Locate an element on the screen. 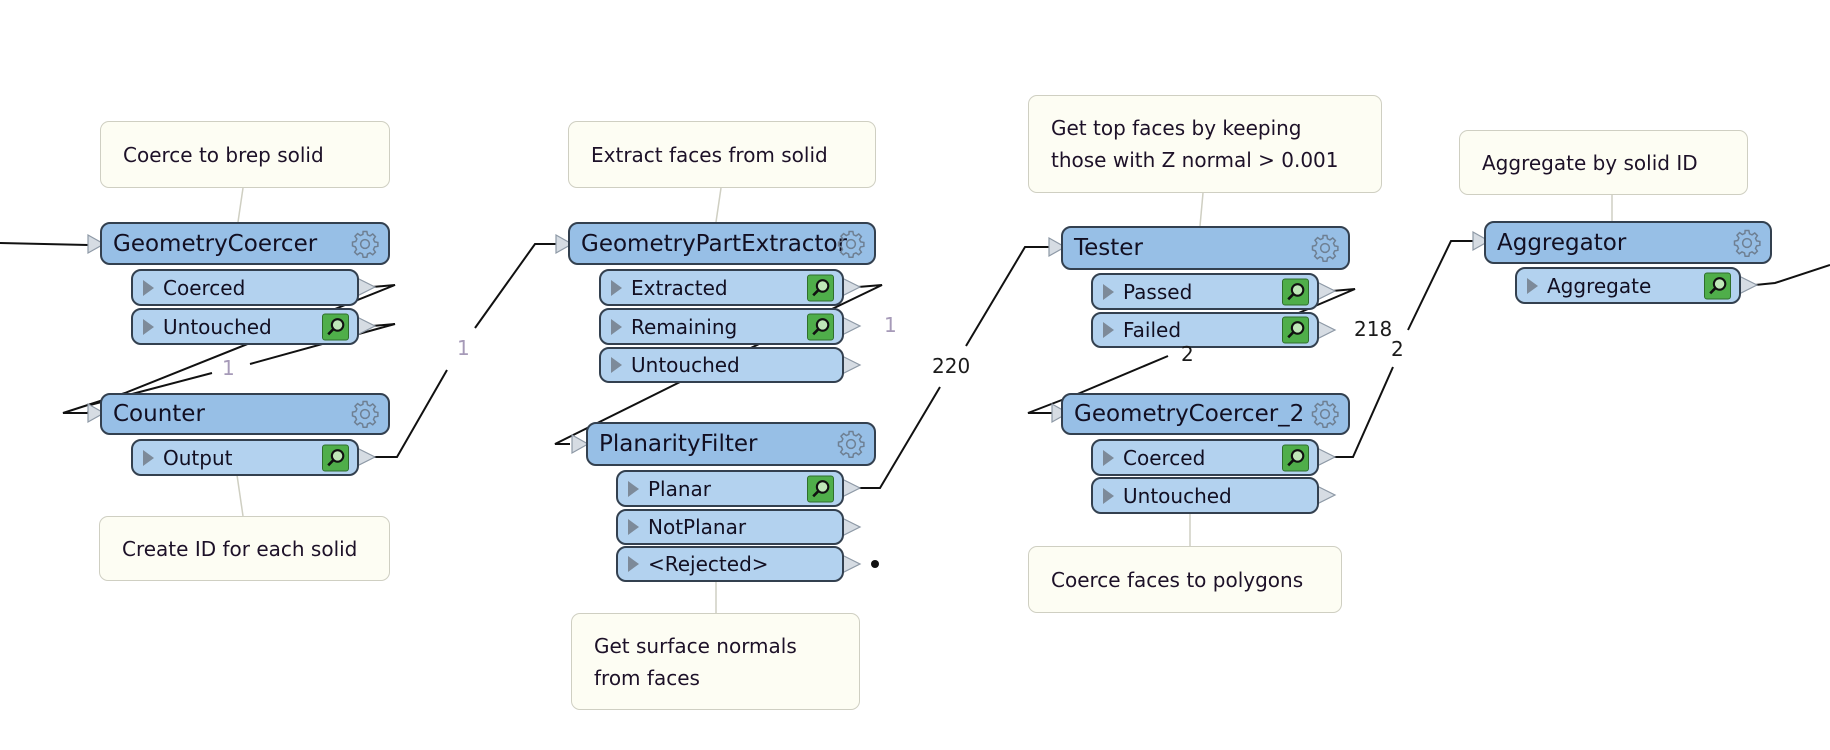 The height and width of the screenshot is (750, 1830). link-aggregate-output is located at coordinates (1792, 275).